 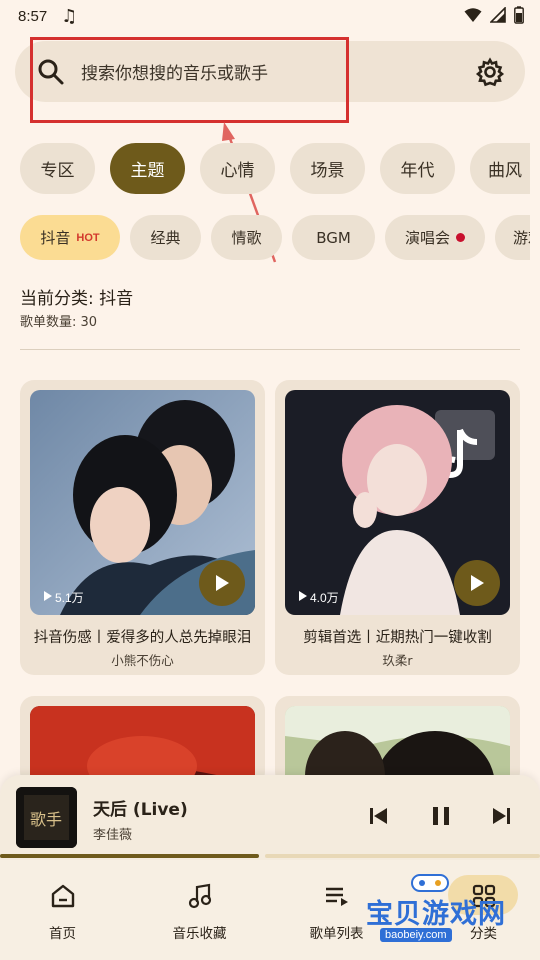 What do you see at coordinates (270, 71) in the screenshot?
I see `search-bar: 搜索你想搜的音乐或歌手` at bounding box center [270, 71].